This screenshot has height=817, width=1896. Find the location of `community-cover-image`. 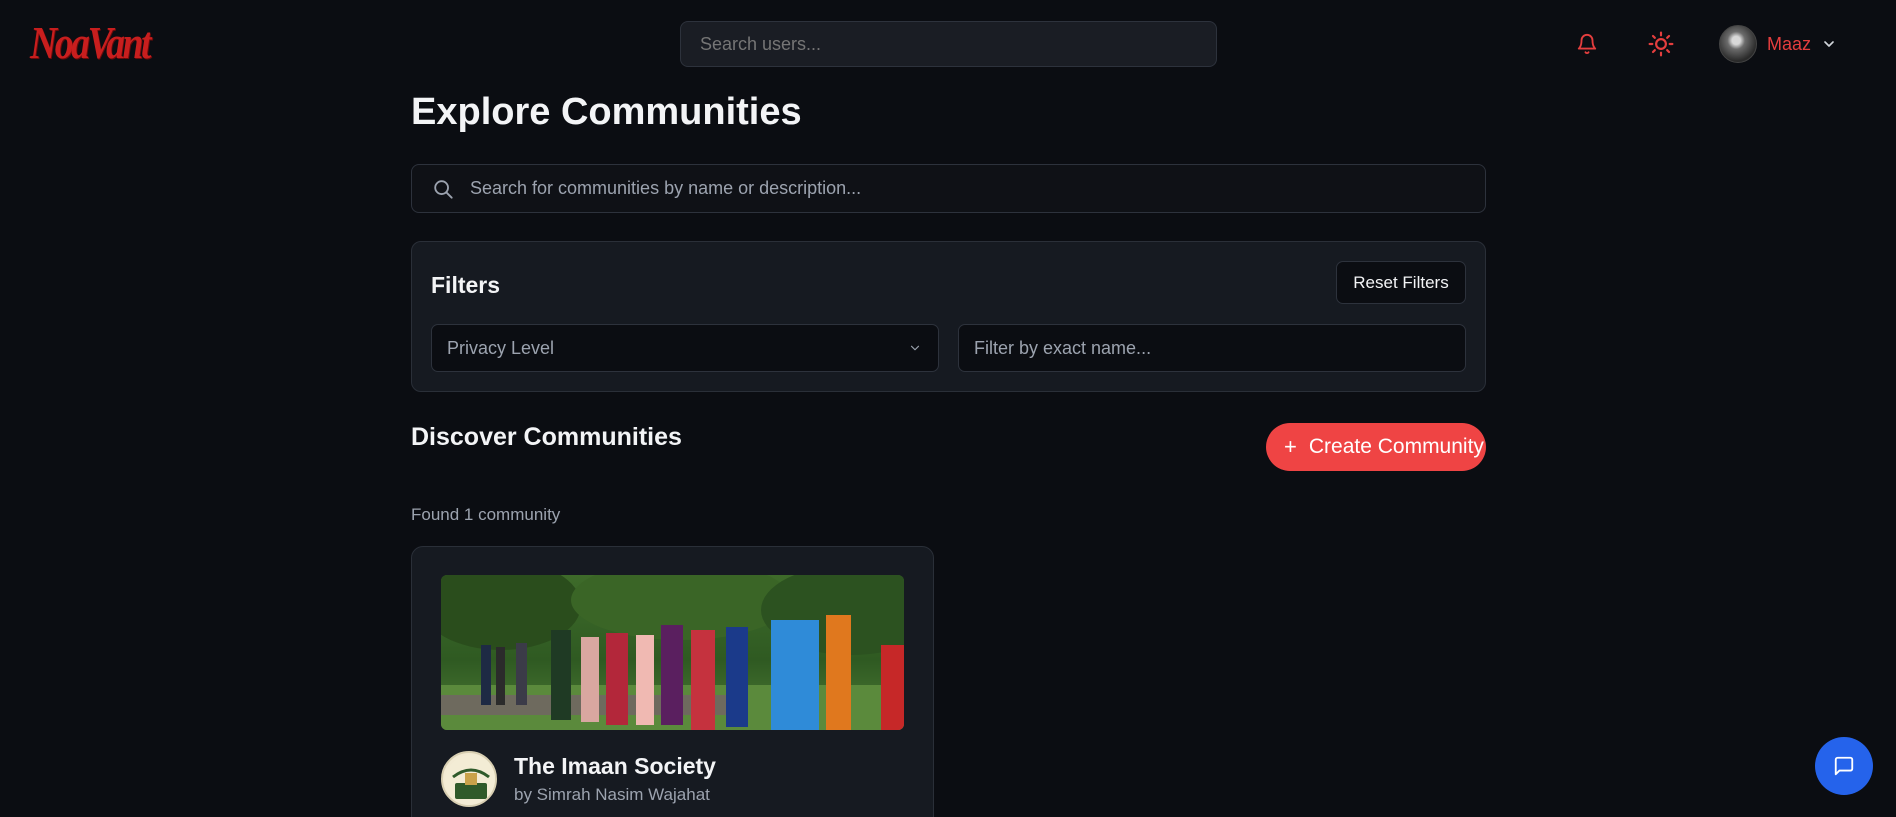

community-cover-image is located at coordinates (672, 652).